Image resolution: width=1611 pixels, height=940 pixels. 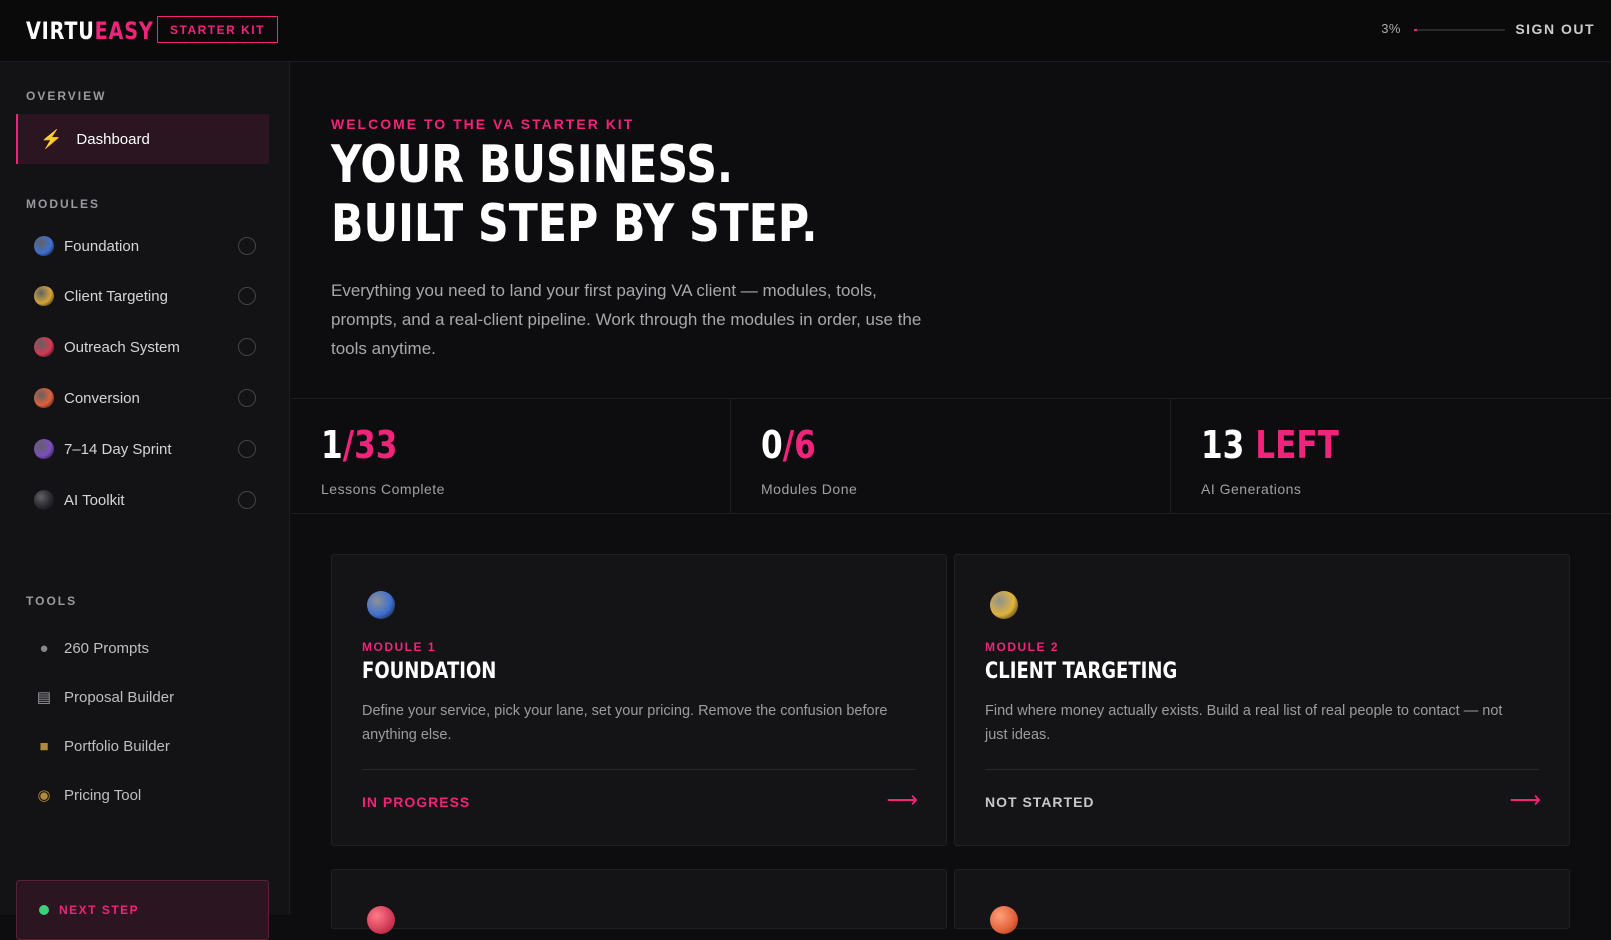 What do you see at coordinates (145, 246) in the screenshot?
I see `sidebar-item-foundation: Foundation` at bounding box center [145, 246].